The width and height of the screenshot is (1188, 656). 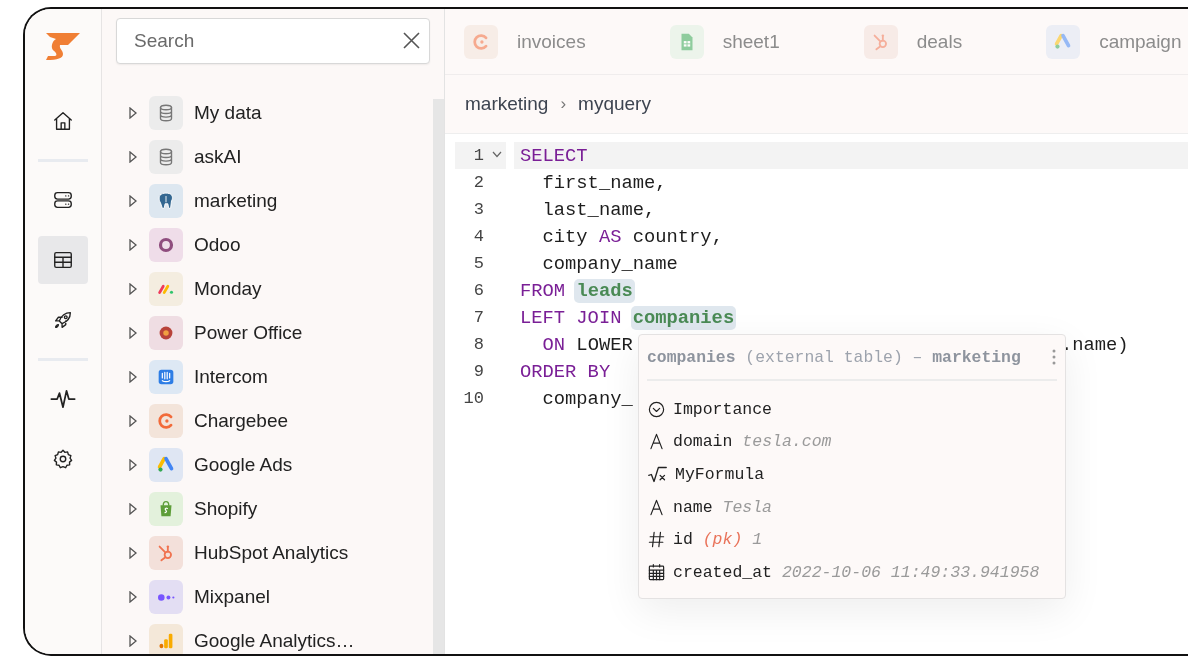 What do you see at coordinates (478, 317) in the screenshot?
I see `line-number: 7` at bounding box center [478, 317].